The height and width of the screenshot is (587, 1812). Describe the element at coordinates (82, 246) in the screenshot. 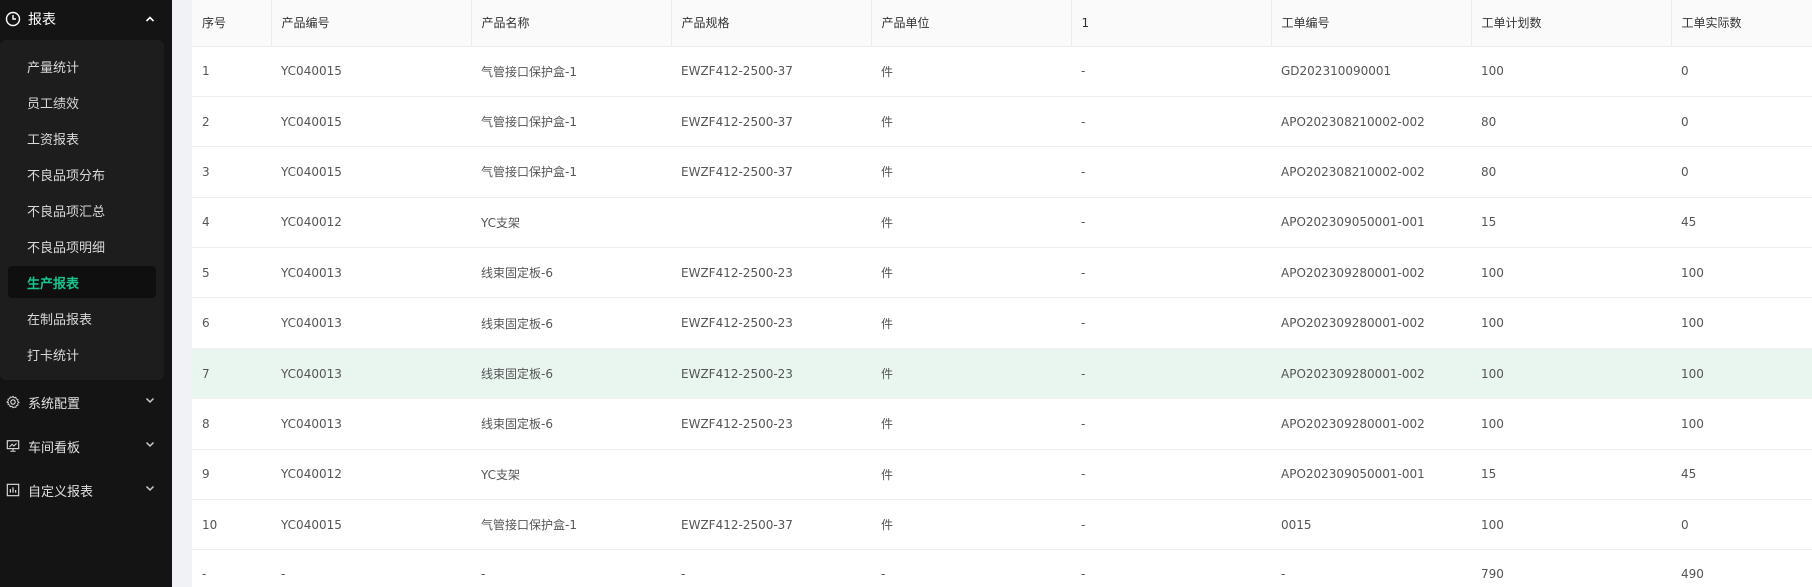

I see `sidebar-item: 不良品项明细` at that location.